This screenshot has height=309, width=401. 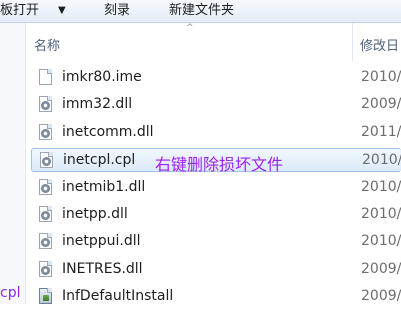 I want to click on file-row: inetppui.dll 2010/, so click(x=216, y=242).